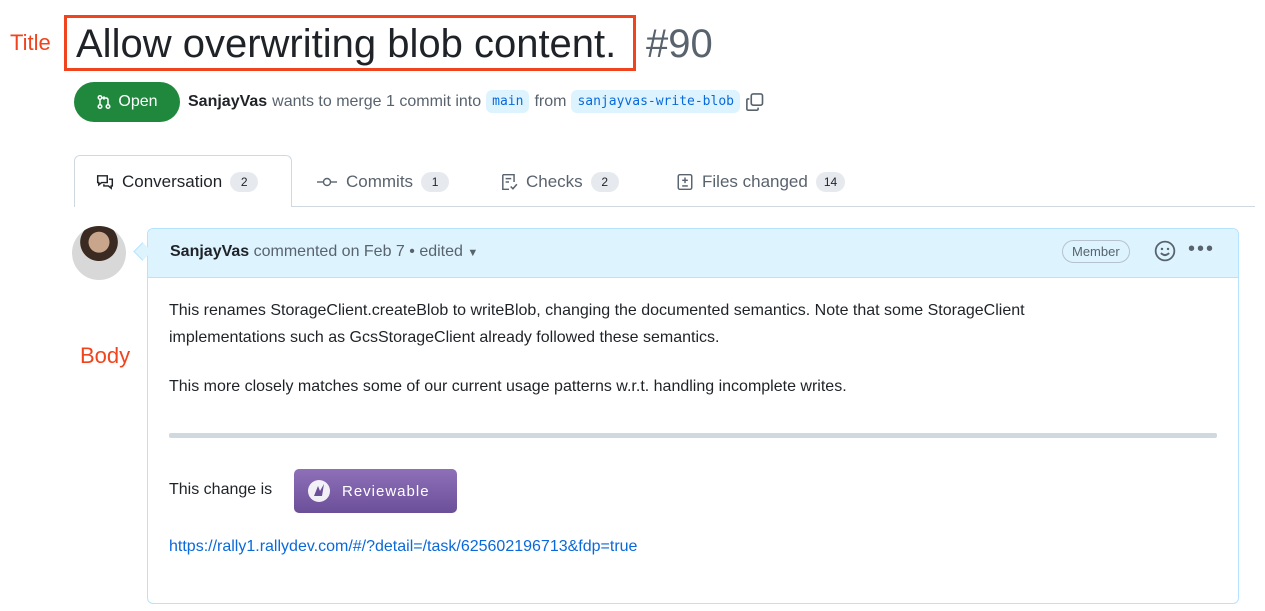 This screenshot has height=611, width=1265. What do you see at coordinates (209, 251) in the screenshot?
I see `comment-author-link: SanjayVas` at bounding box center [209, 251].